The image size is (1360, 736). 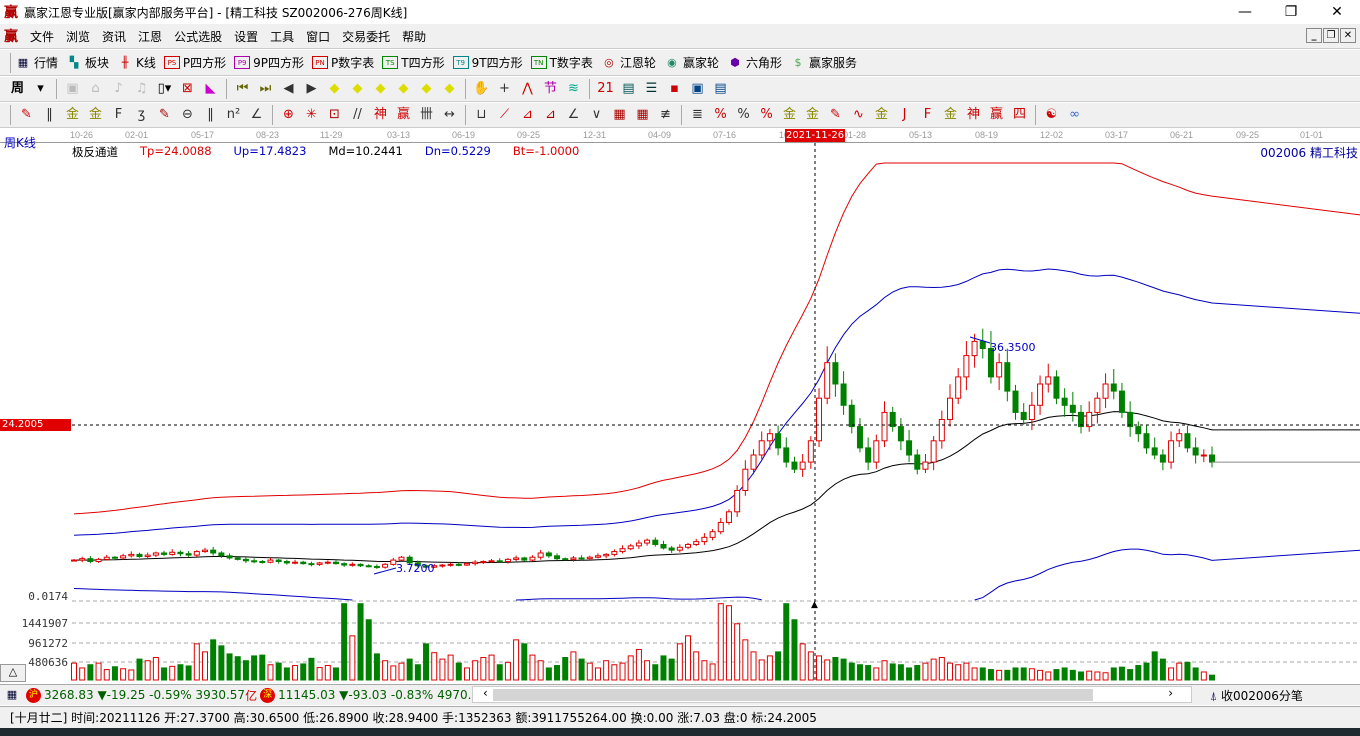 What do you see at coordinates (164, 89) in the screenshot?
I see `candle-type-icon: ▯▾` at bounding box center [164, 89].